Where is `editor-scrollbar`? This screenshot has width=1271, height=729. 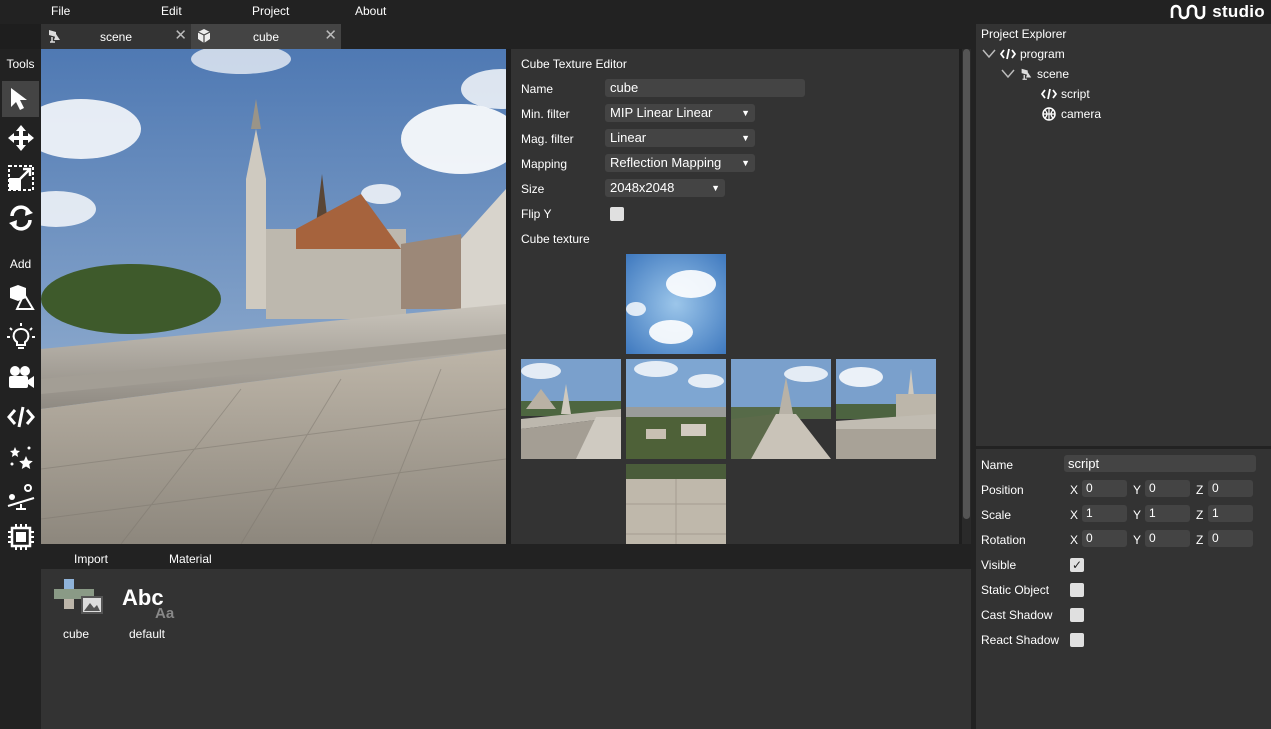
editor-scrollbar is located at coordinates (966, 296).